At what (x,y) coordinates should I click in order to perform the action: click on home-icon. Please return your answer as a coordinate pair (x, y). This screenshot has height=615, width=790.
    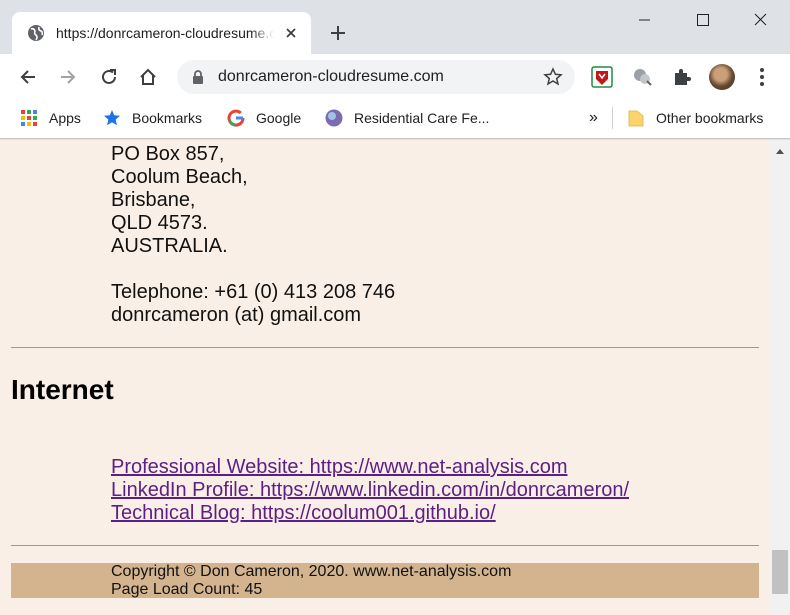
    Looking at the image, I should click on (148, 76).